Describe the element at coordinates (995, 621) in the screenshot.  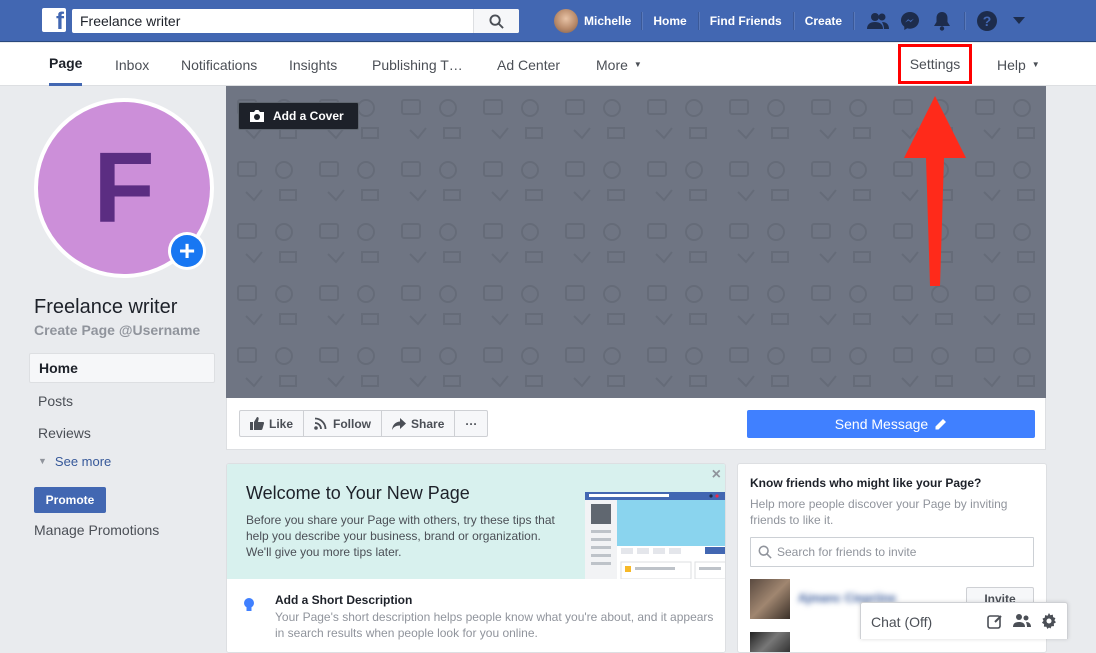
I see `compose-icon` at that location.